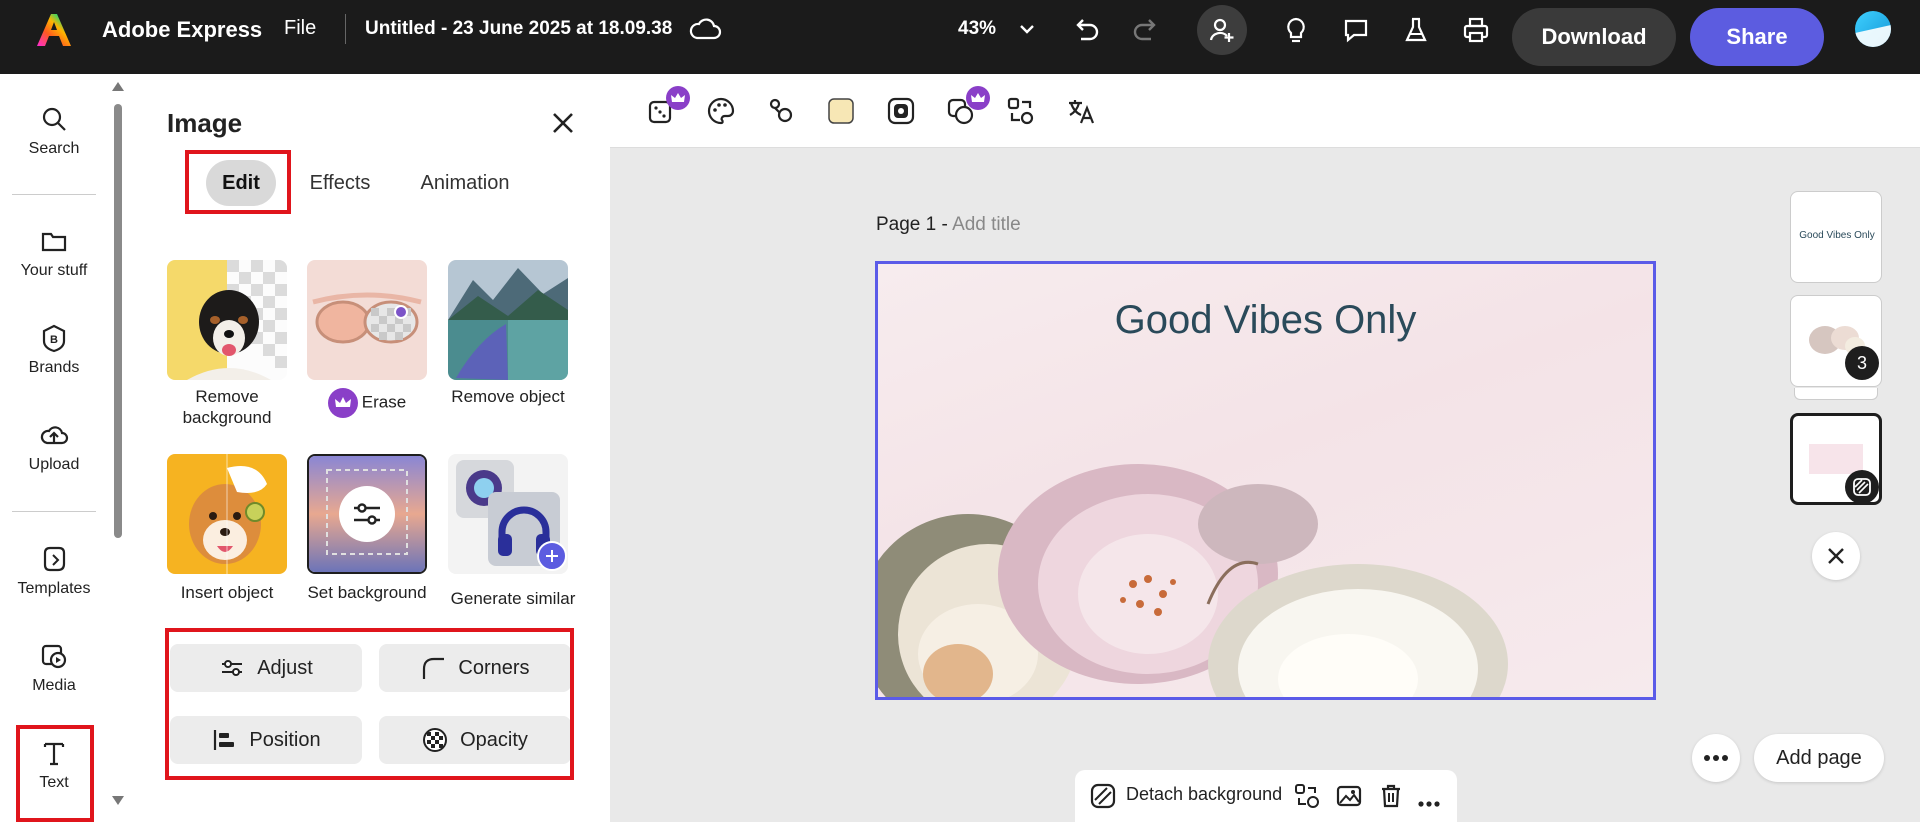 The width and height of the screenshot is (1920, 822). Describe the element at coordinates (513, 598) in the screenshot. I see `tile-label: Generate similar` at that location.